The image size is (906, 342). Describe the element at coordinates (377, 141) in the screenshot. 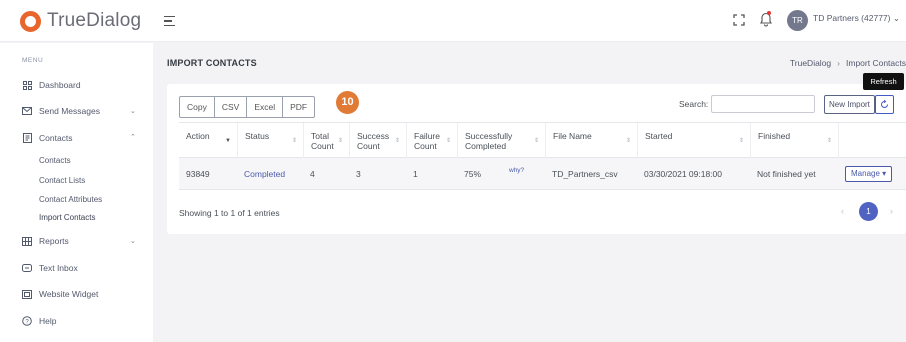

I see `column-header-success-count: Success Count ⇕` at that location.